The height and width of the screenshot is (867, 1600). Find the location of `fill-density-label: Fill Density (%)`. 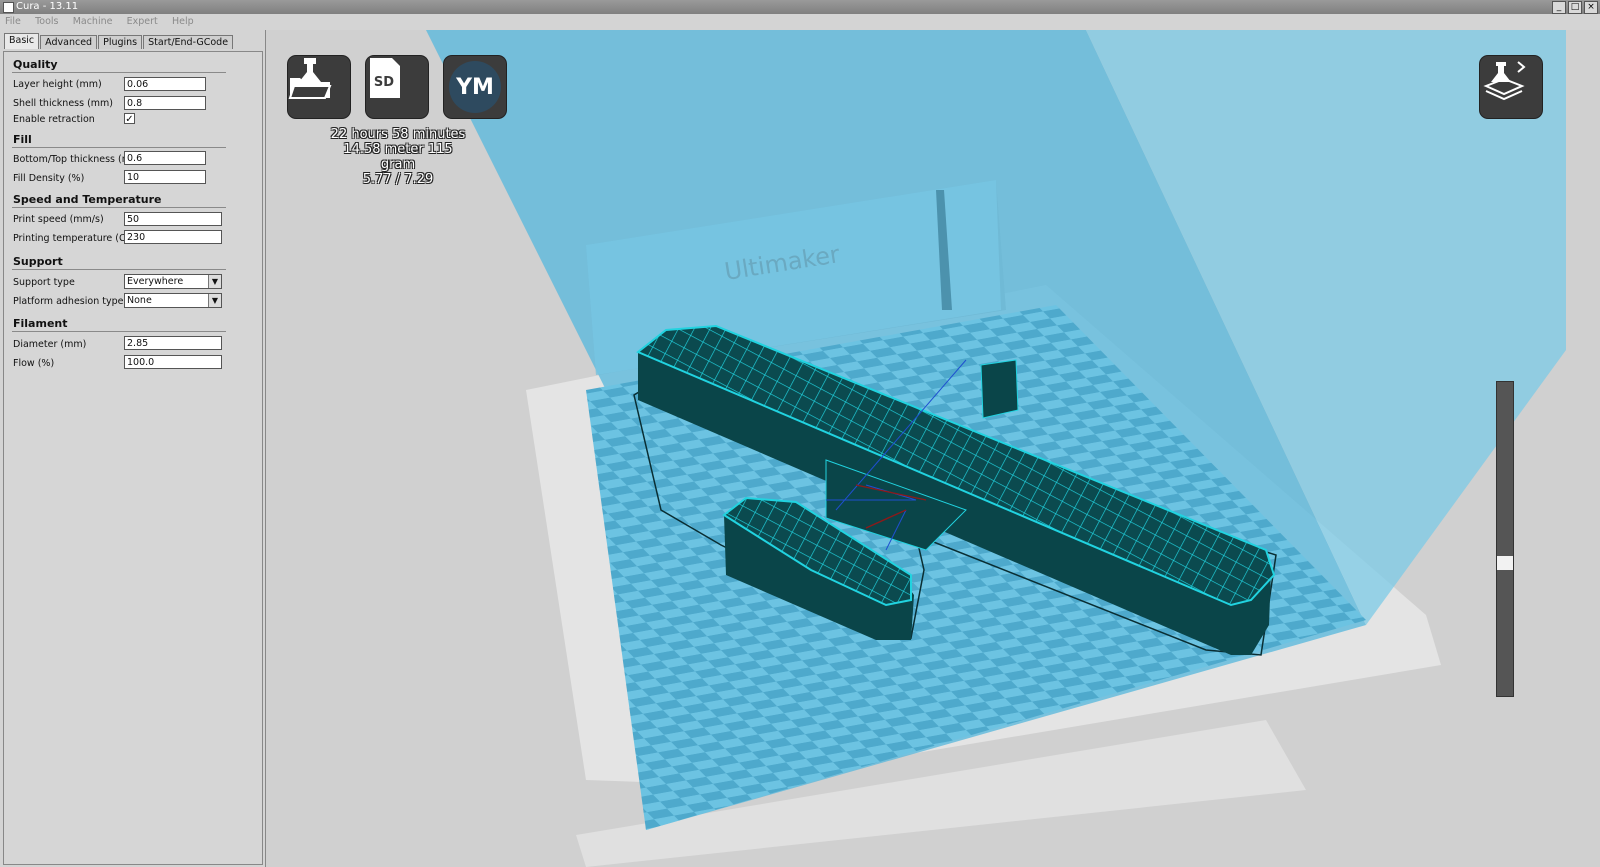

fill-density-label: Fill Density (%) is located at coordinates (49, 178).